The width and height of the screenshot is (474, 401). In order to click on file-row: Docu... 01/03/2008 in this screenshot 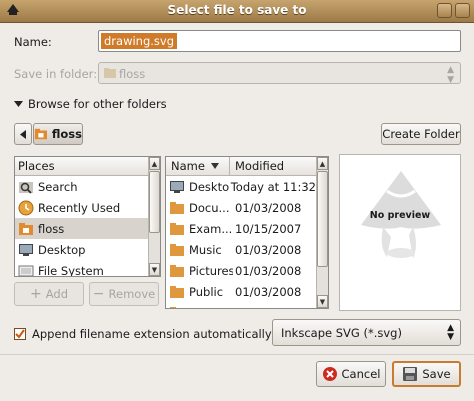, I will do `click(241, 207)`.